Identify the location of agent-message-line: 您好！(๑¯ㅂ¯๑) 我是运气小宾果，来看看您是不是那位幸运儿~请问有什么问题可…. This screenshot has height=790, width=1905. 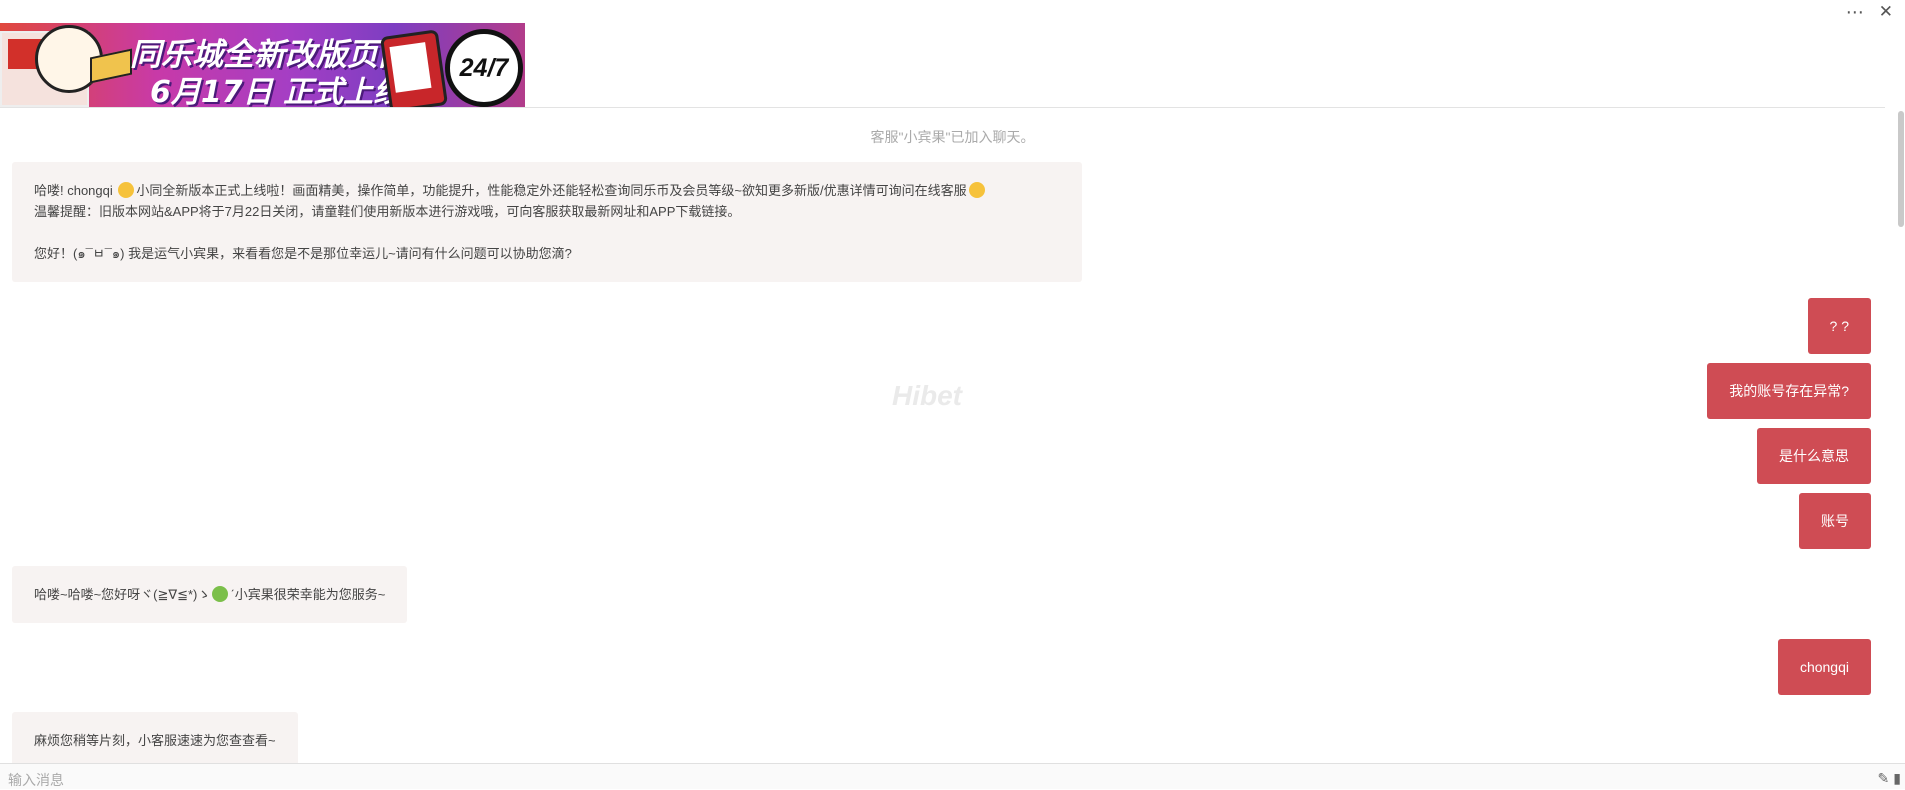
(303, 253).